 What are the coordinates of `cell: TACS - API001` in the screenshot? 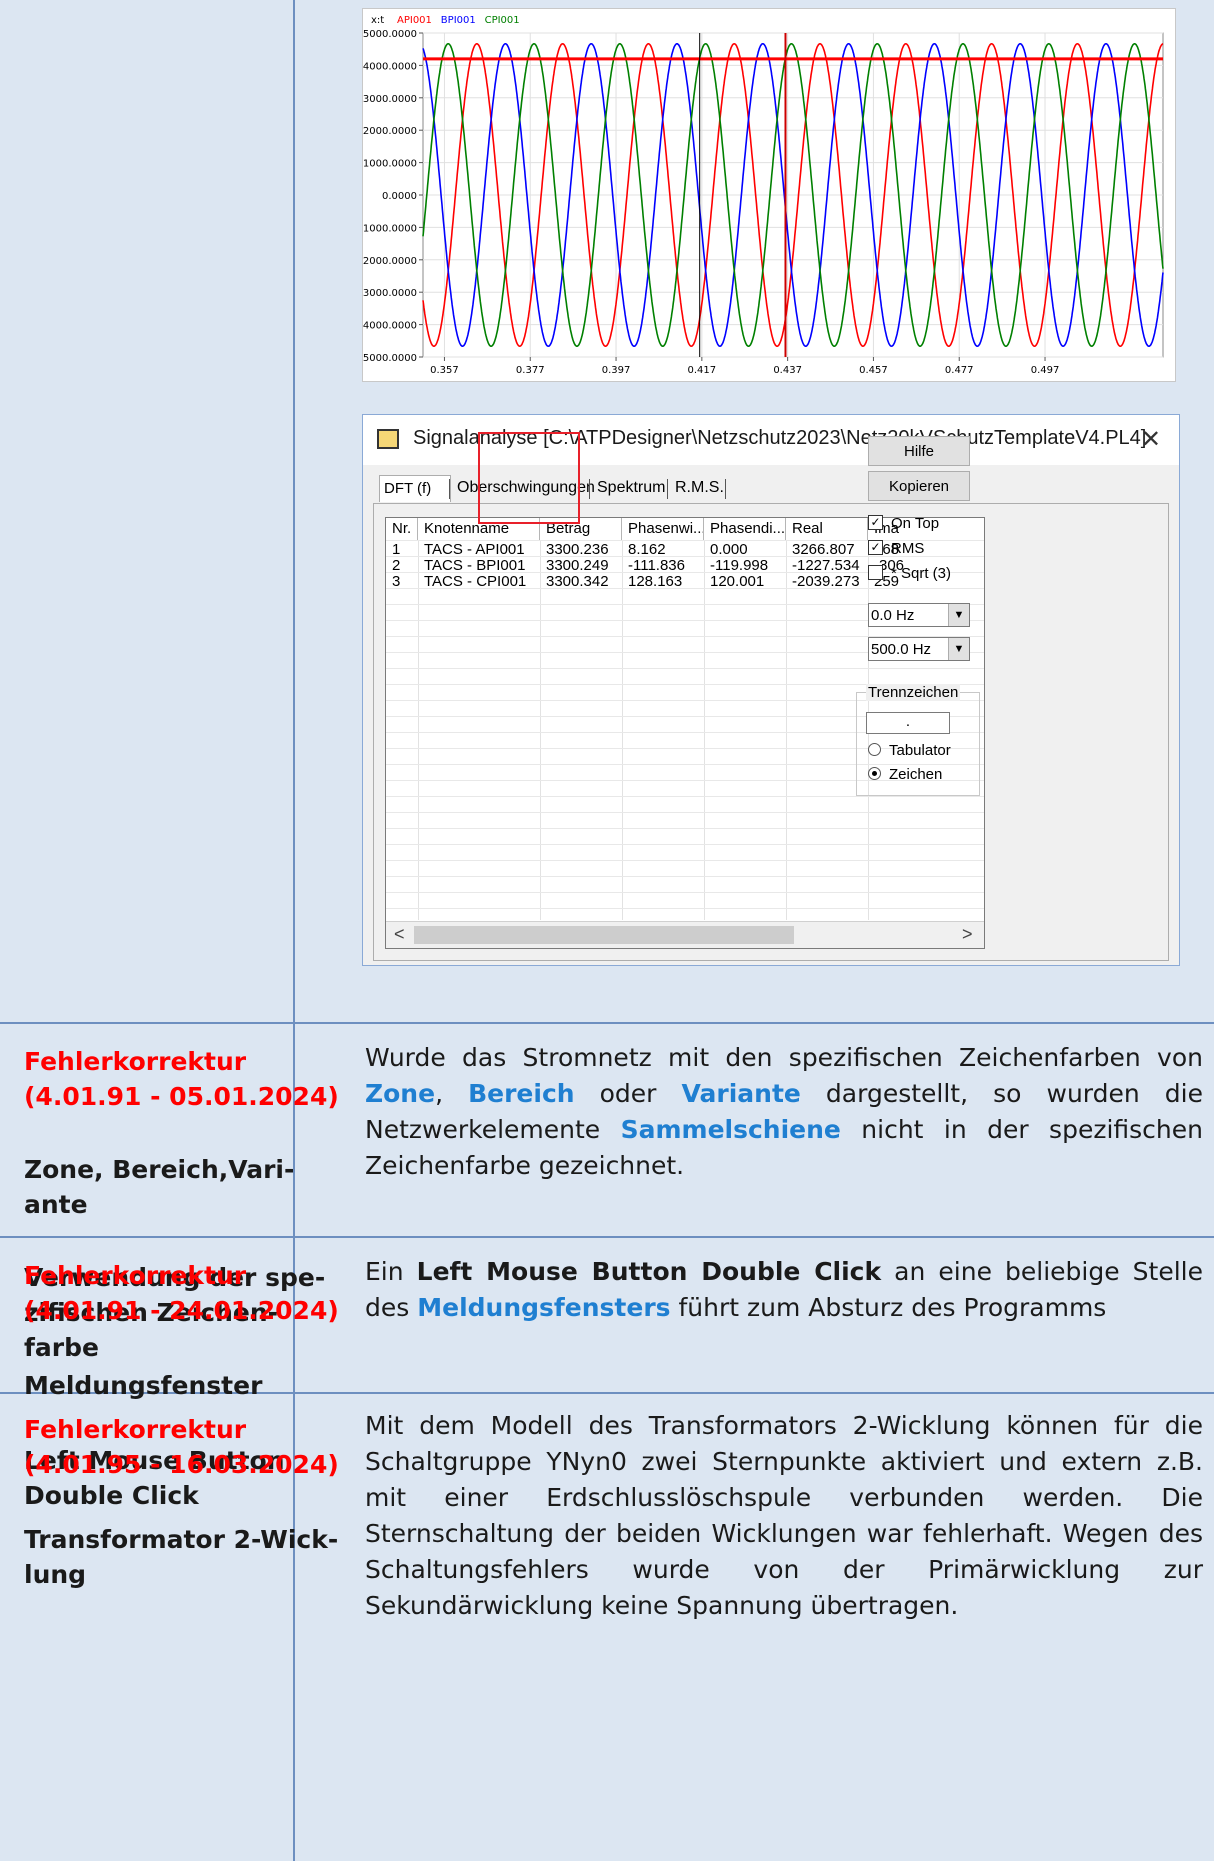 It's located at (474, 550).